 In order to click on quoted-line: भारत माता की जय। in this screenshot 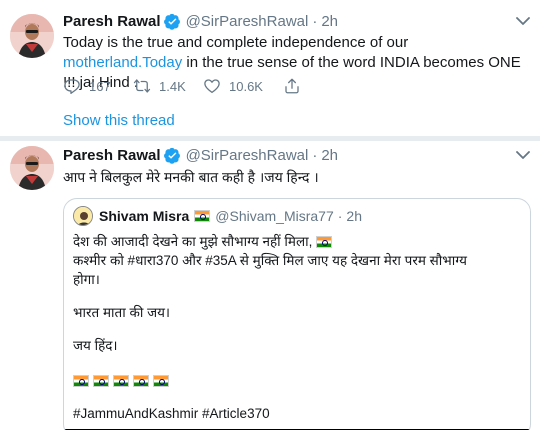, I will do `click(122, 312)`.